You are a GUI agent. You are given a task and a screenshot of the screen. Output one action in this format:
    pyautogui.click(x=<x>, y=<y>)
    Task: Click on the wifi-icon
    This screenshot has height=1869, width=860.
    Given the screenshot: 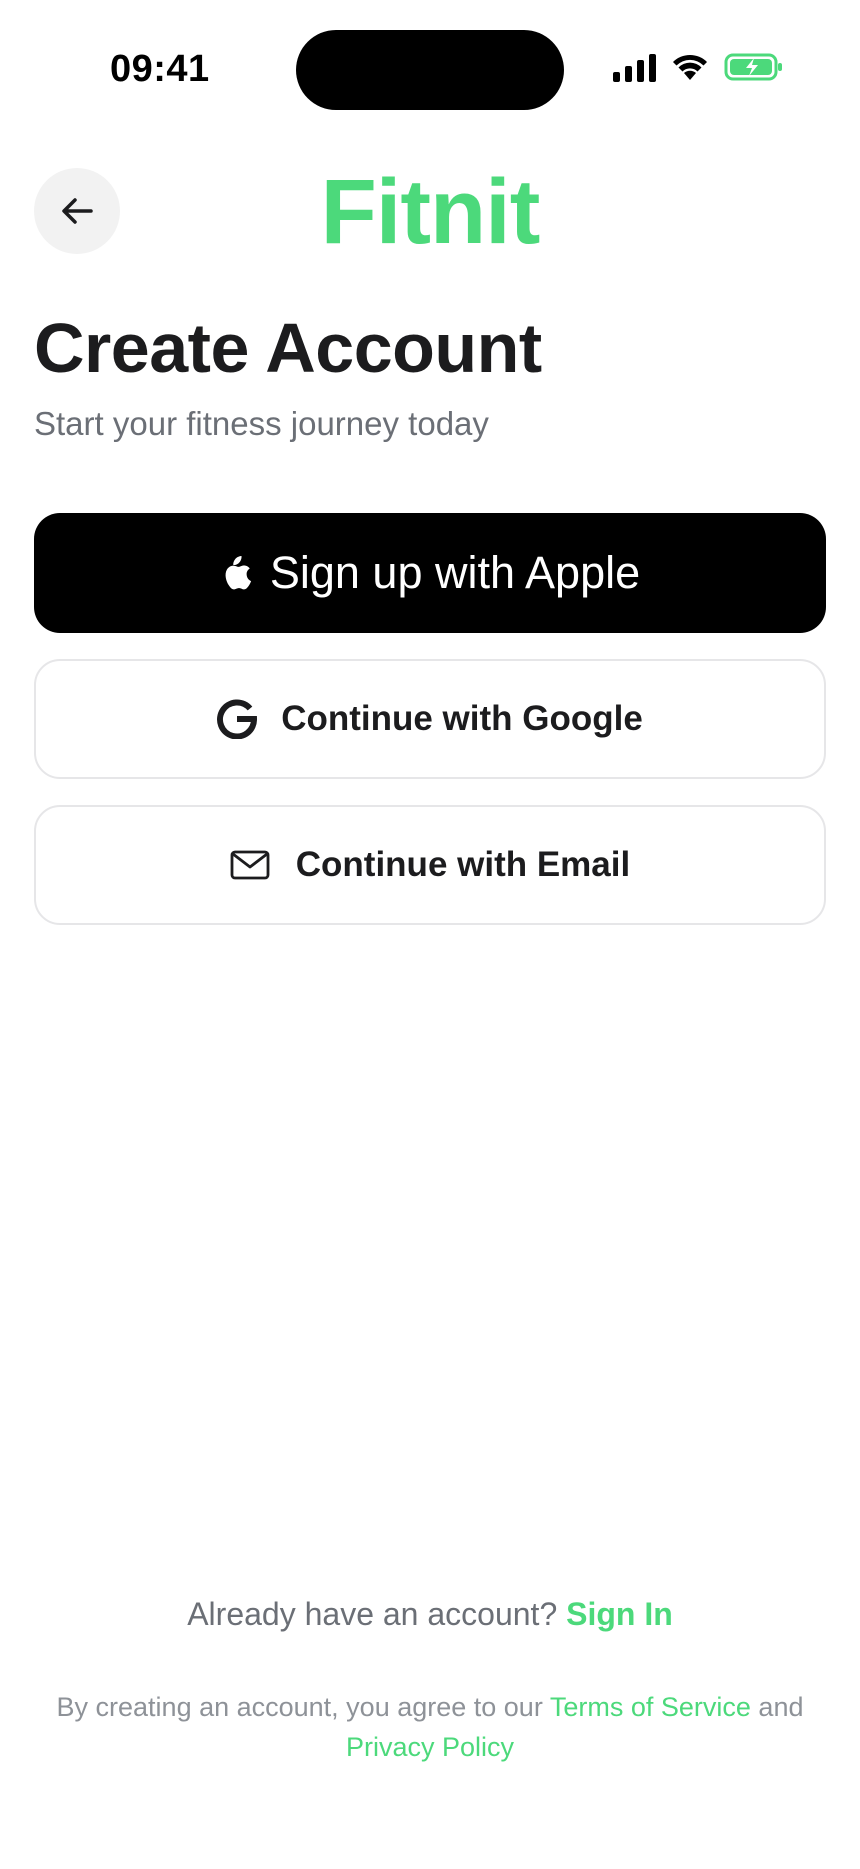 What is the action you would take?
    pyautogui.click(x=690, y=67)
    